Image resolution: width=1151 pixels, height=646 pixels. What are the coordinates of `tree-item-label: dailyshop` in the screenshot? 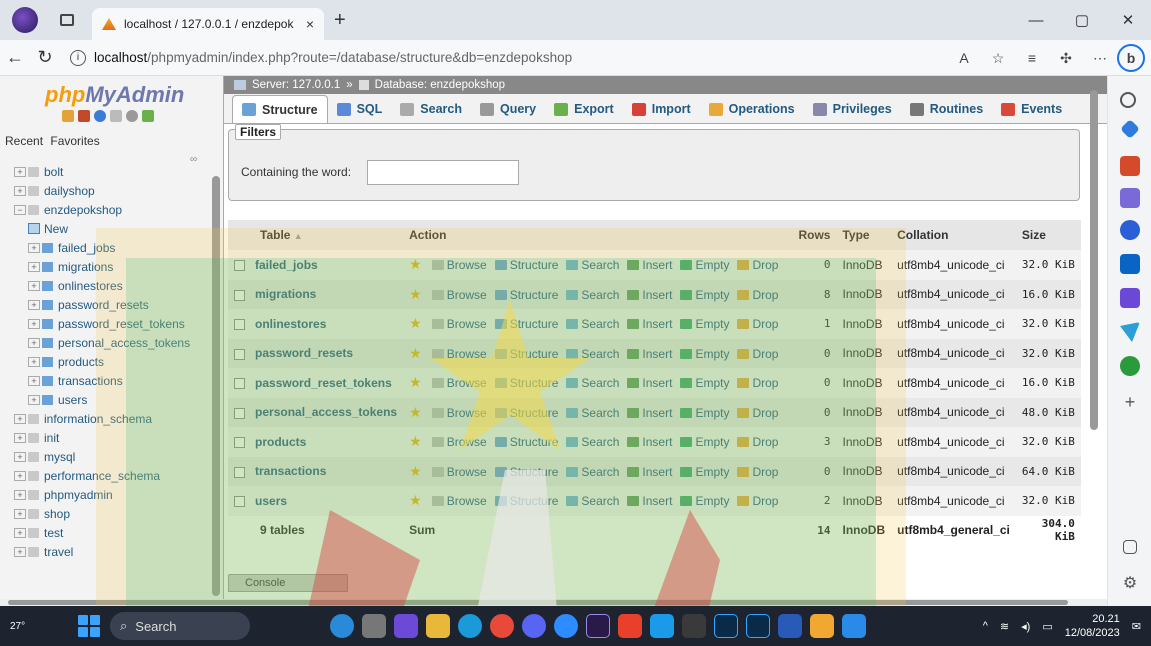 It's located at (69, 191).